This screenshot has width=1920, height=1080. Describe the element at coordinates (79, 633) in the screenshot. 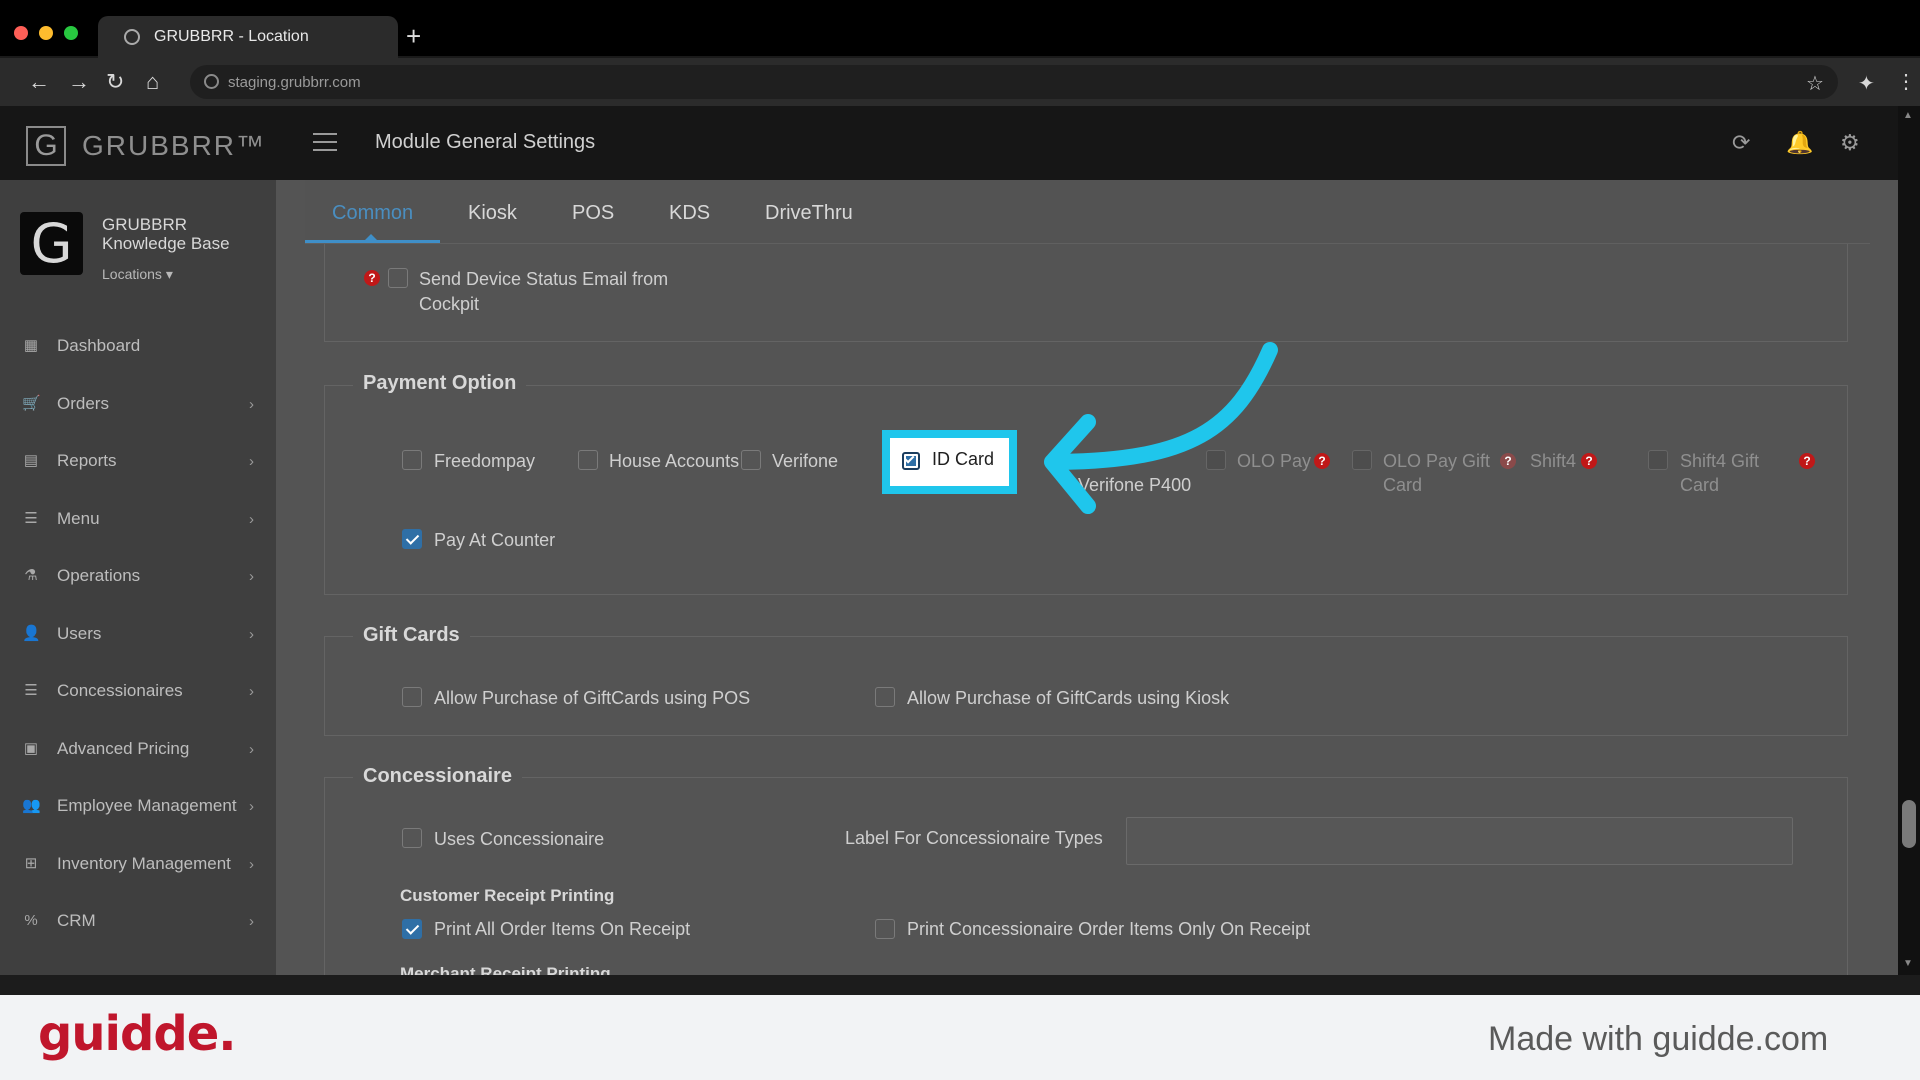

I see `sidebar-item-label: Users` at that location.